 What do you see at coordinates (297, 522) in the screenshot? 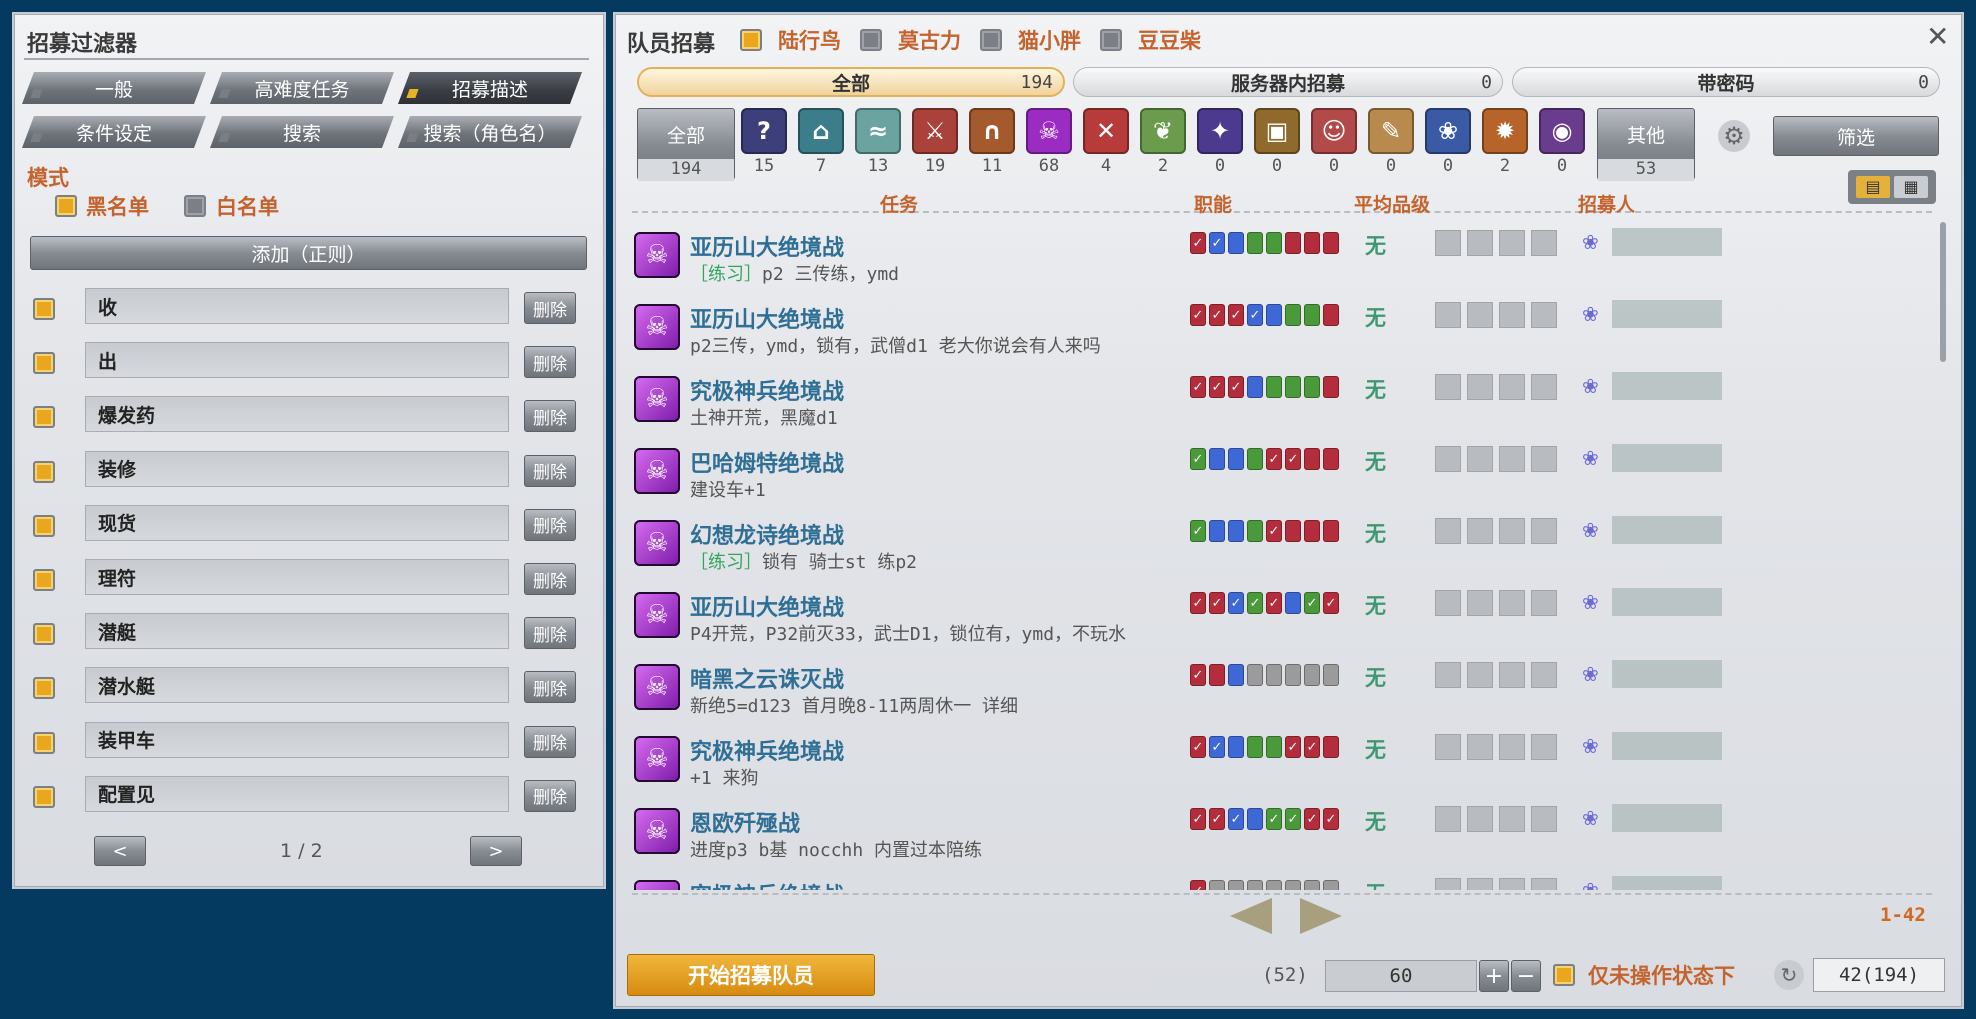
I see `rule-input: 现货` at bounding box center [297, 522].